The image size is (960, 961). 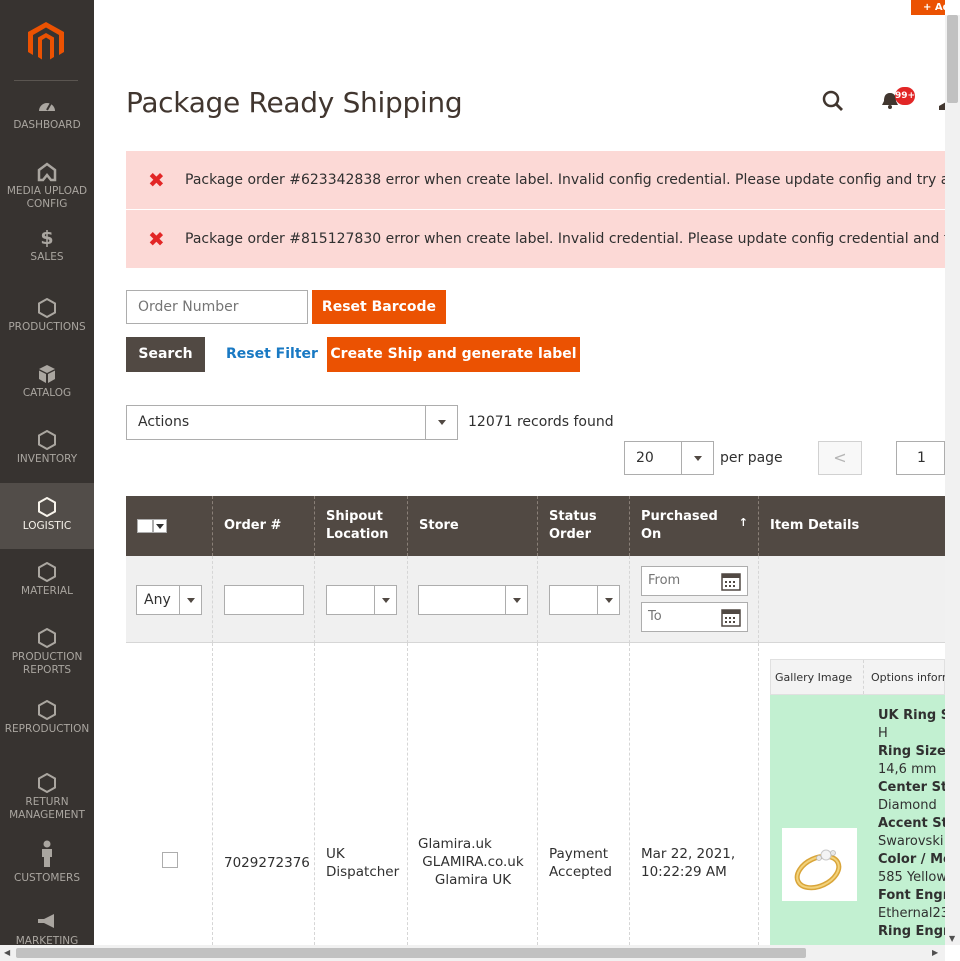 What do you see at coordinates (145, 526) in the screenshot?
I see `mass-select-checkbox` at bounding box center [145, 526].